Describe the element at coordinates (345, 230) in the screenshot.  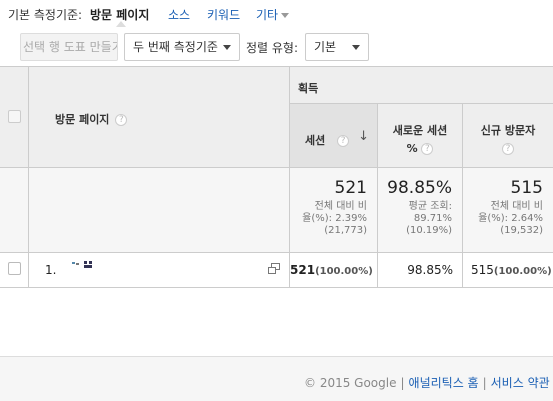
I see `summary-sessions-line3: (21,773)` at that location.